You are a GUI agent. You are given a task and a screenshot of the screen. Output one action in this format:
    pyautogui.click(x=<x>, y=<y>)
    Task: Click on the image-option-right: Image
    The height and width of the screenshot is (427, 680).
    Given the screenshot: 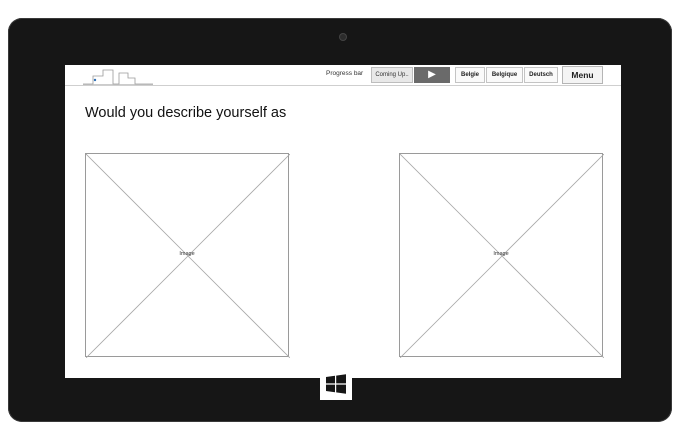 What is the action you would take?
    pyautogui.click(x=501, y=255)
    